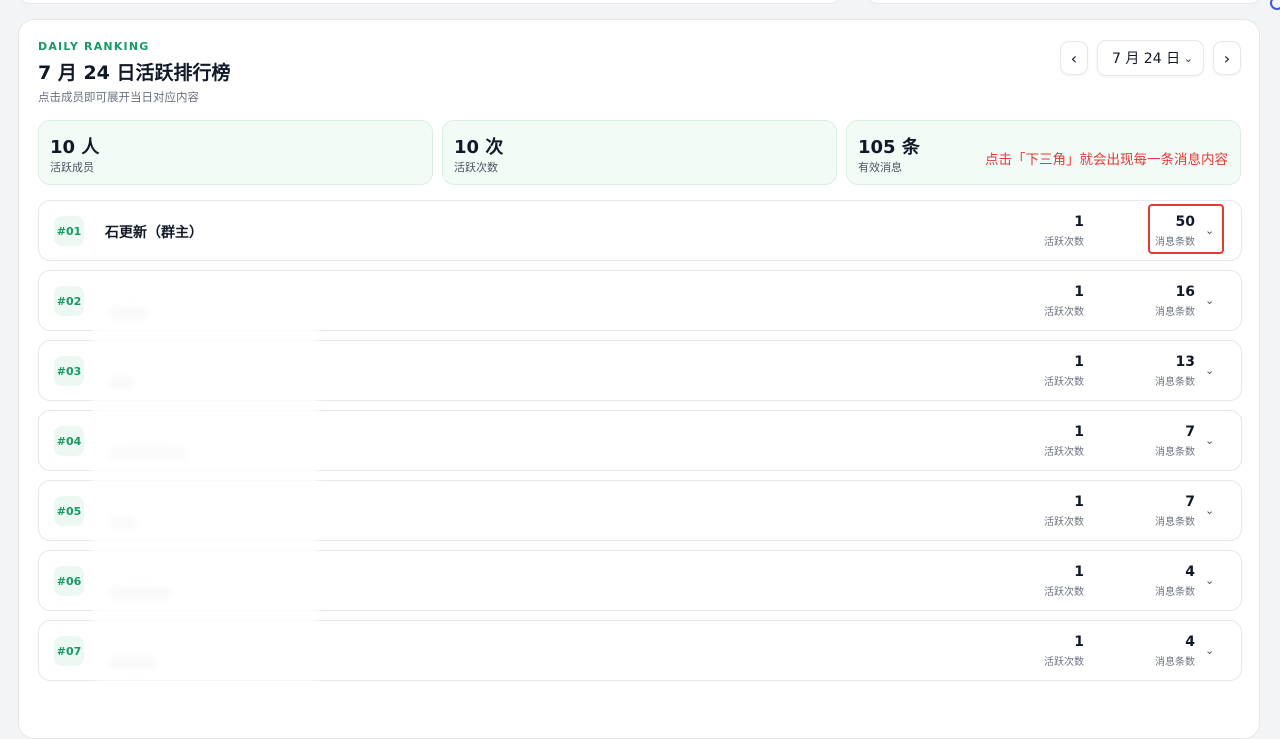 This screenshot has width=1280, height=739. I want to click on previous-card-edge-right, so click(1064, 2).